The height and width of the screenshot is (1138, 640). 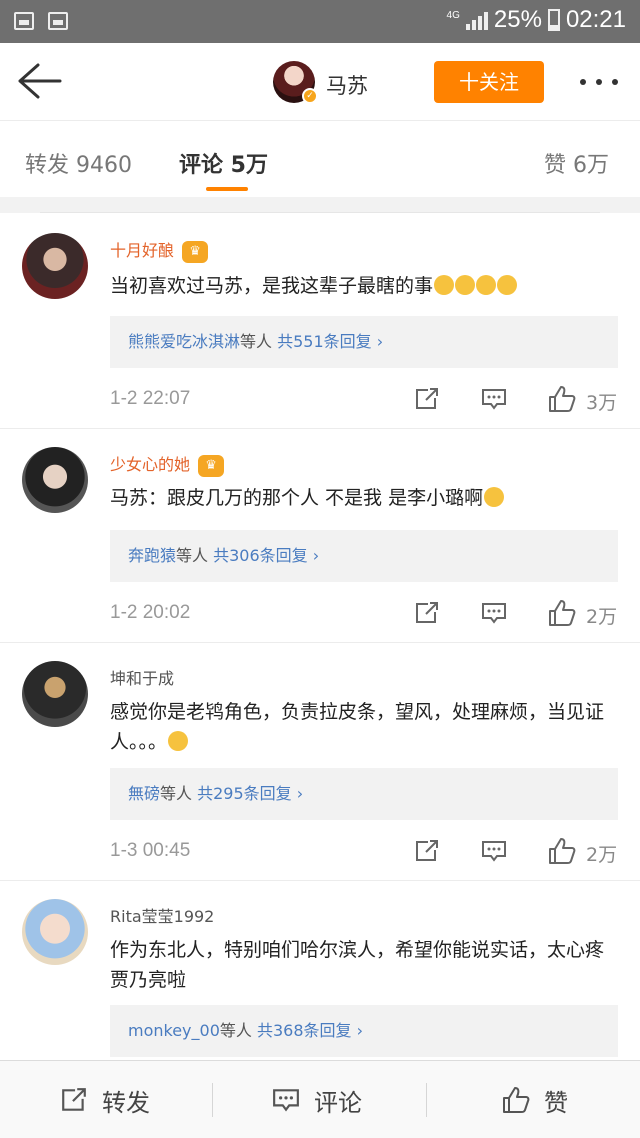 I want to click on clock: 02:21, so click(x=595, y=19).